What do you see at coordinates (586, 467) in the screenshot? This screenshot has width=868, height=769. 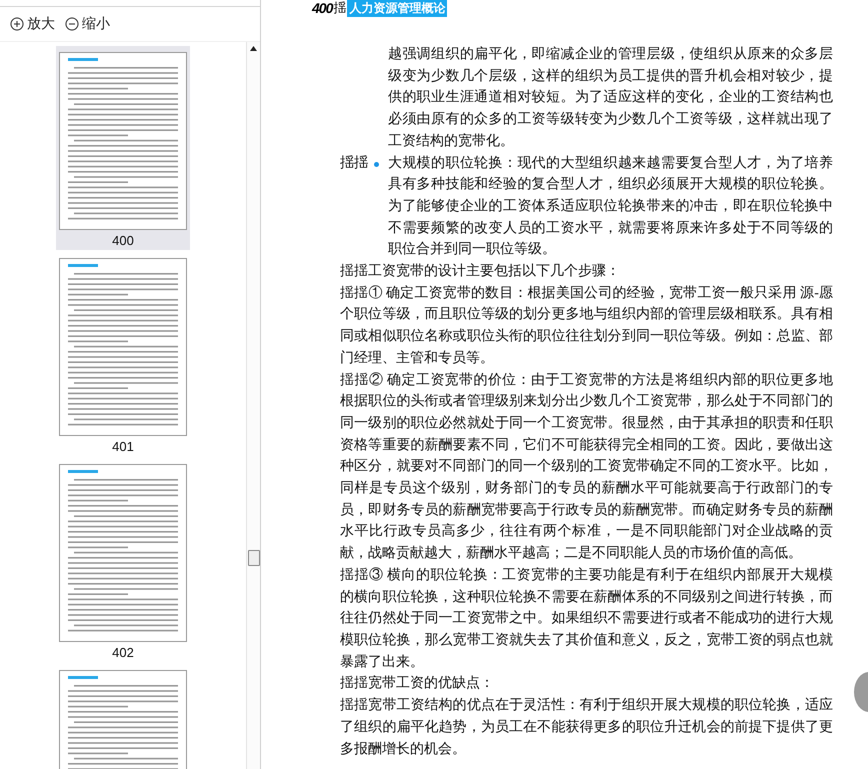 I see `paragraph: 揺揺② 确定工资宽带的价位：由于工资宽带的方法是将组织内部的职位更多地根据职位的头衔或者管理级别来划分出少数几个工资宽带，那么处于不同部门的同一级别的职位必然就处于同一个工资宽带。很显然，由于其承担的职责和任职资格等重要的薪酬要素不同，它们不可能获得完全相同的工资。因此，要做出这种区分，就要对不同部门的同一个级别的工资宽带确定不同的工资水平。比如，同样是专员这个级别，财务部门的专员的薪酬水平可能就要高于行政部门的专员，即财务专员的薪酬宽带要高于行政专员的薪酬宽带。而确定财务专员的薪酬水平比行政专员高多少，往往有两个标准，一是不同职能部门对企业战略的贡献，战略贡献越大，薪酬水平越高；二是不同职能人员的市场价值的高低。` at bounding box center [586, 467].